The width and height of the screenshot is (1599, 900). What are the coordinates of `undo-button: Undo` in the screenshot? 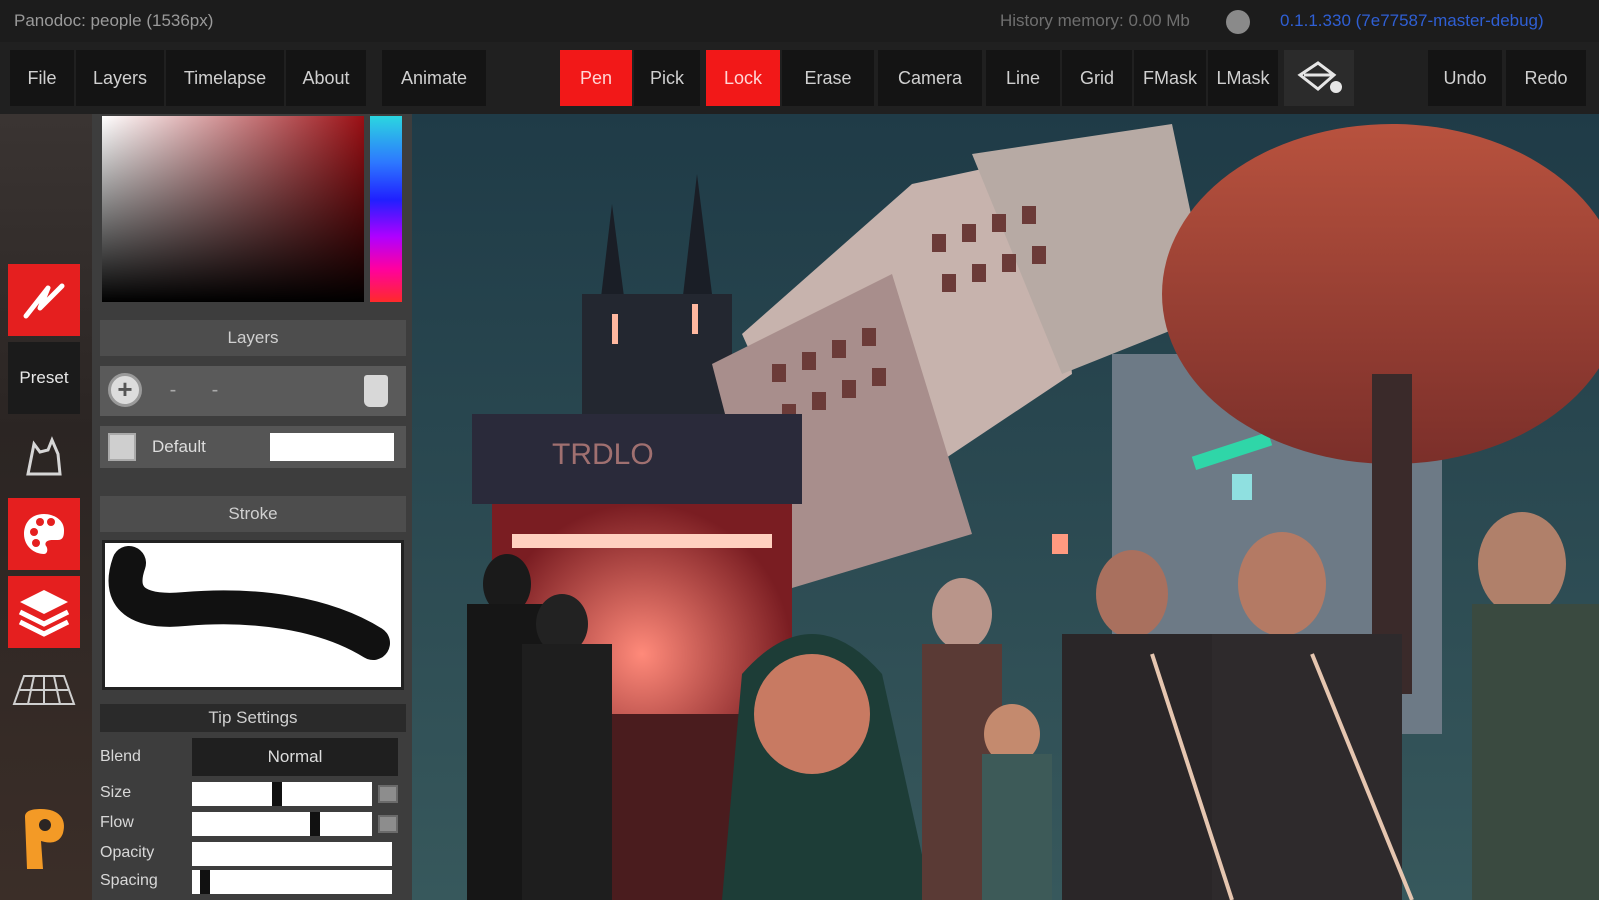 It's located at (1465, 78).